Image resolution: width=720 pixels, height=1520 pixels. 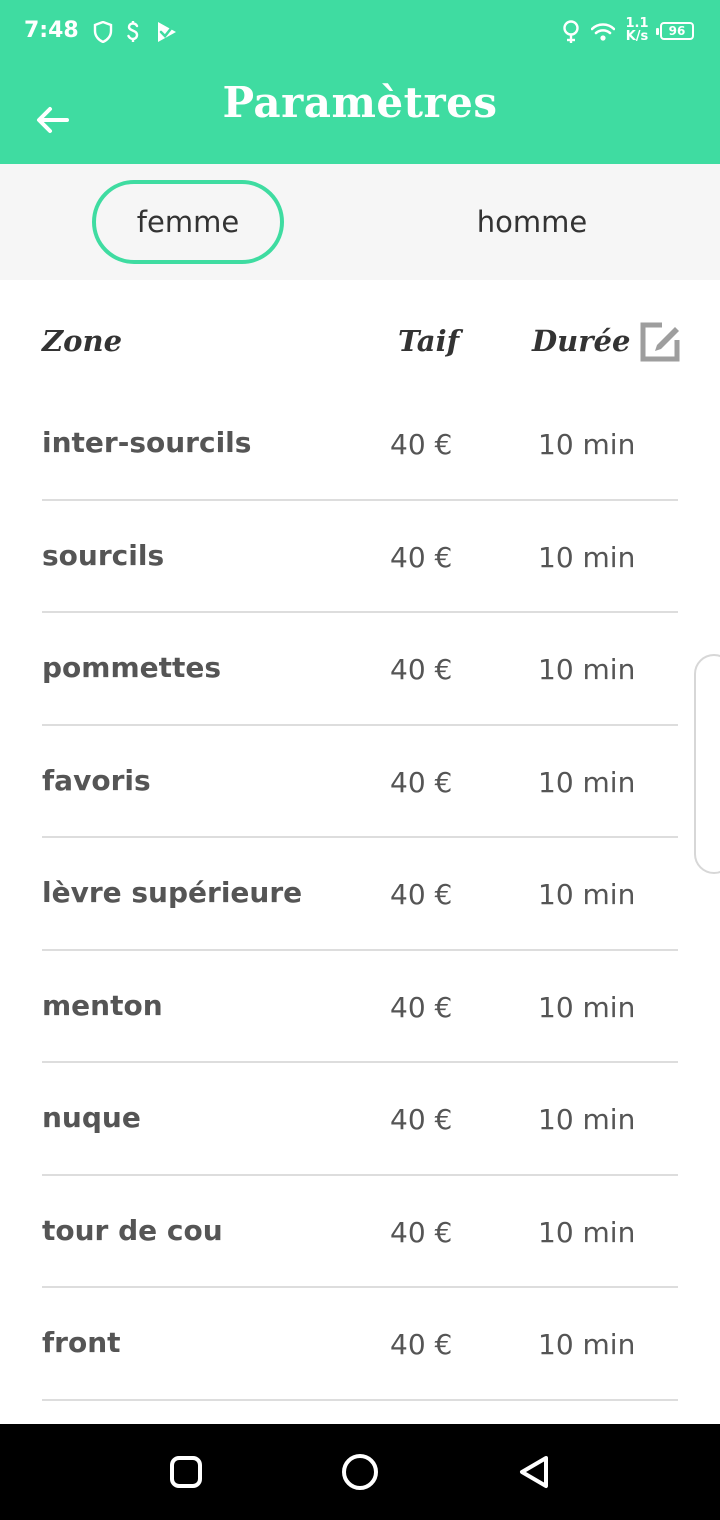 I want to click on wifi-icon, so click(x=603, y=32).